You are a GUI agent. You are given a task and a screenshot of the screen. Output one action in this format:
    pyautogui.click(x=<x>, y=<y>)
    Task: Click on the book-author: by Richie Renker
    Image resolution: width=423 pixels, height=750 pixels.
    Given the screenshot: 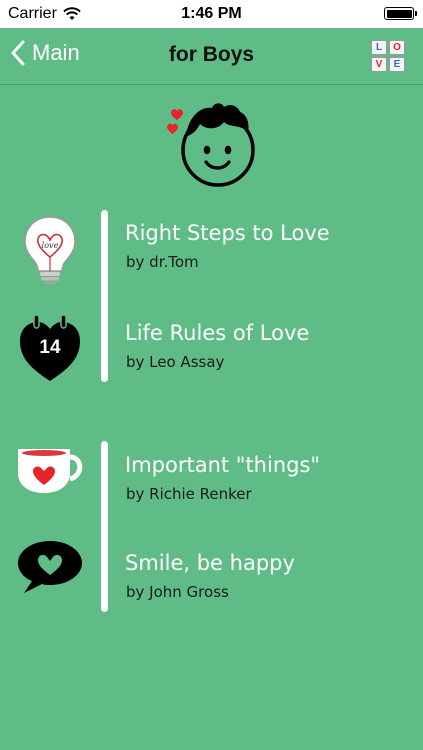 What is the action you would take?
    pyautogui.click(x=189, y=494)
    